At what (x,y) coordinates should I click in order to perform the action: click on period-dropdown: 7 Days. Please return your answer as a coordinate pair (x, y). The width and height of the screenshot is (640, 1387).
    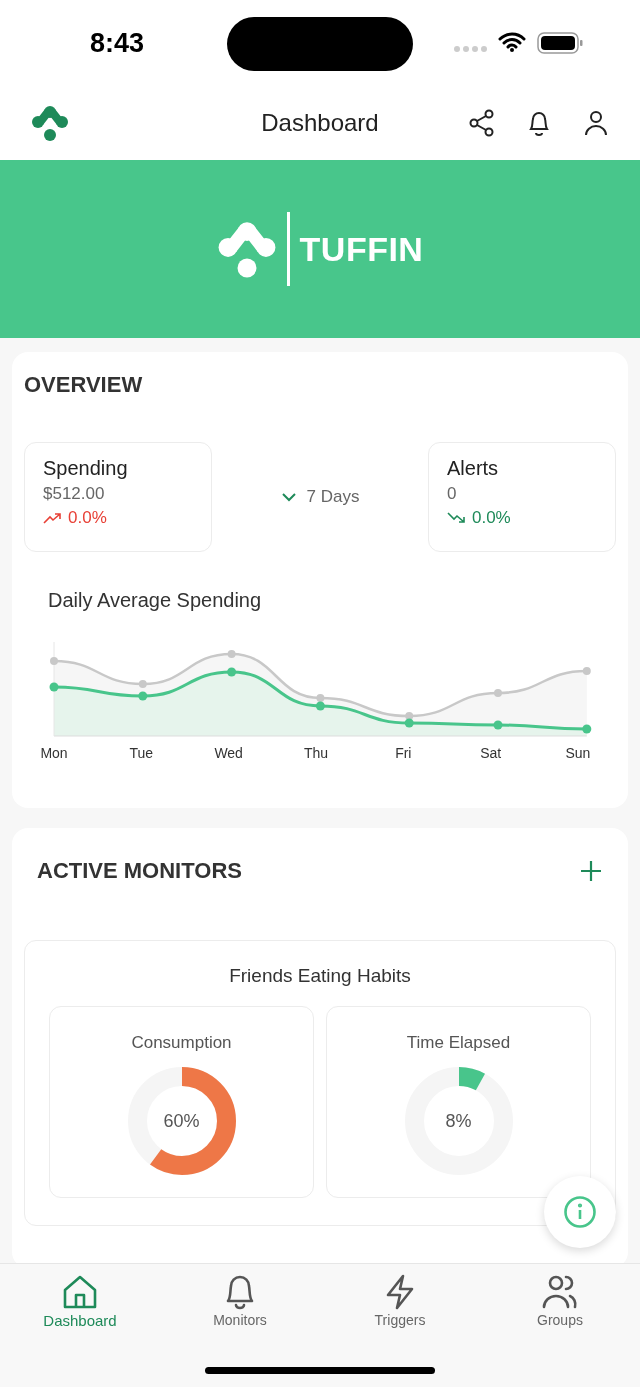
    Looking at the image, I should click on (320, 497).